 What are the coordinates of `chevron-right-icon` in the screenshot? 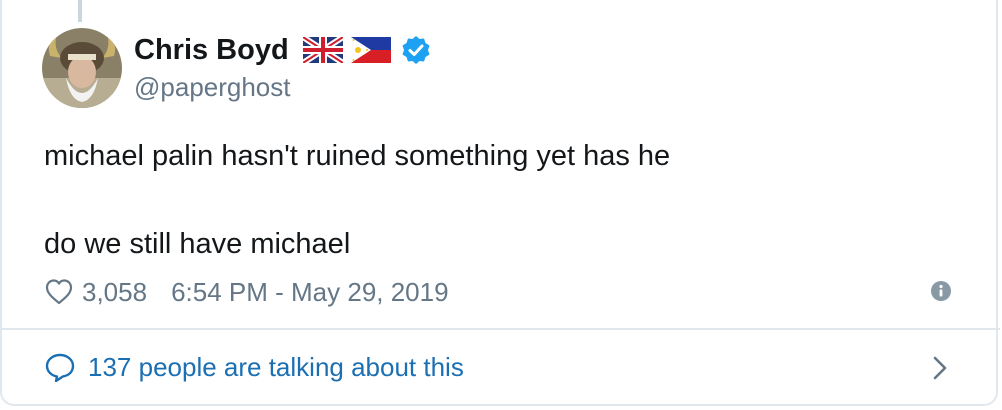 It's located at (940, 368).